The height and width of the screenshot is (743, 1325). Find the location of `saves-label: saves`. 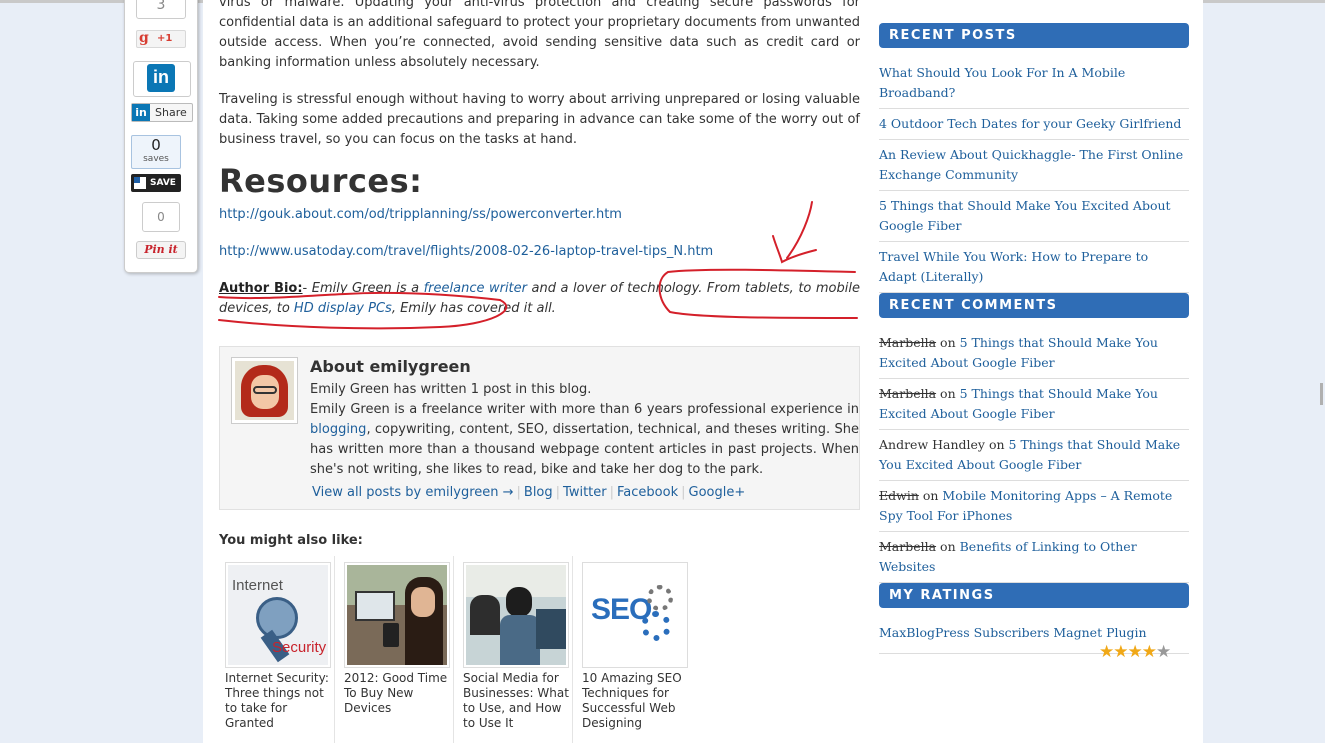

saves-label: saves is located at coordinates (156, 159).